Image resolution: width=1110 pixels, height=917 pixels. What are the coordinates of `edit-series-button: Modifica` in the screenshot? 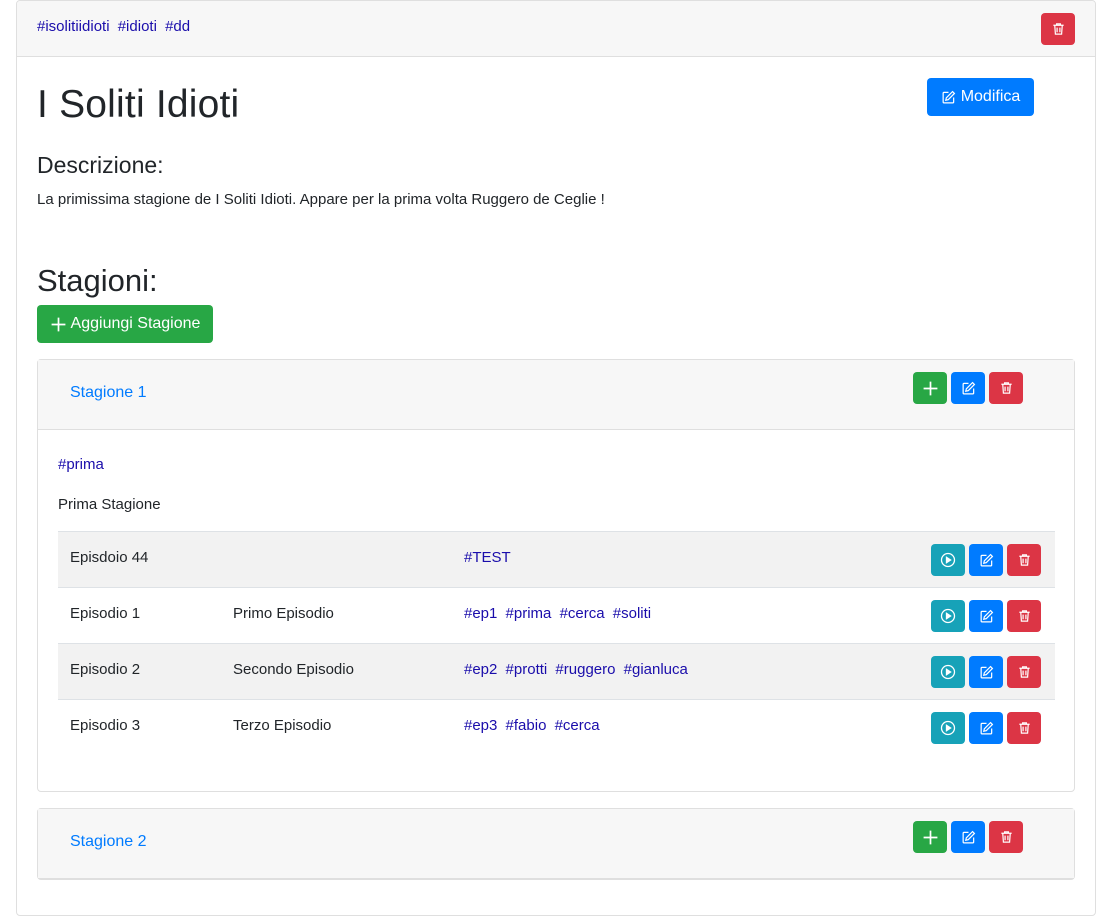 It's located at (980, 97).